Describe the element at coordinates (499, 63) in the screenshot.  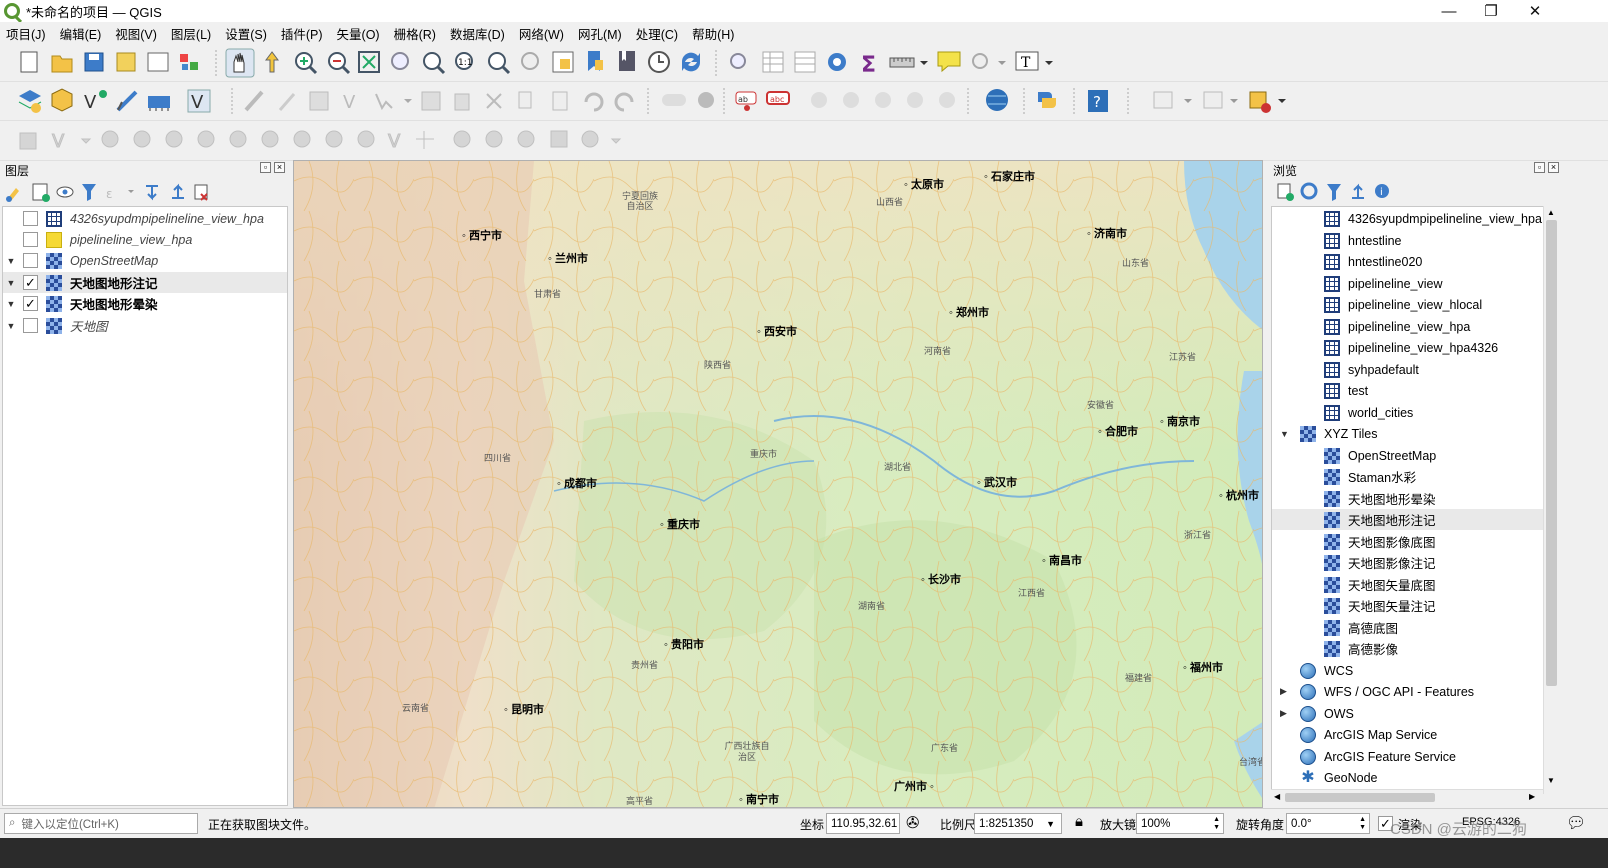
I see `zoom-last-icon` at that location.